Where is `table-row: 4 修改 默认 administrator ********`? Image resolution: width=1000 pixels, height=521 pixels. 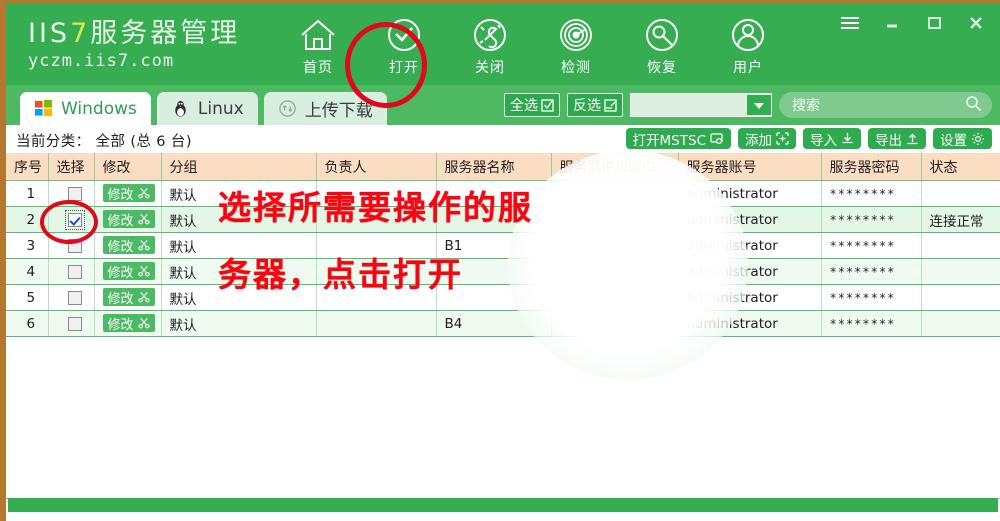
table-row: 4 修改 默认 administrator ******** is located at coordinates (503, 271).